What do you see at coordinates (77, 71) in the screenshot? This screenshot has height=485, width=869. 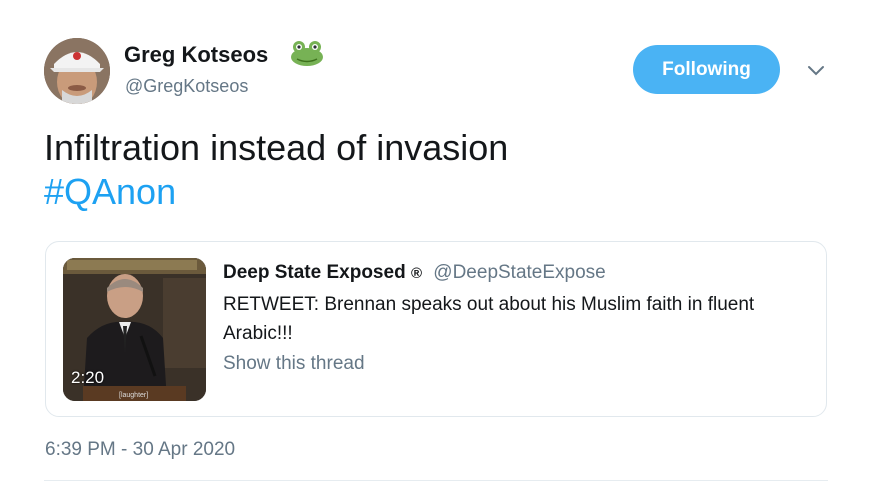 I see `author-avatar` at bounding box center [77, 71].